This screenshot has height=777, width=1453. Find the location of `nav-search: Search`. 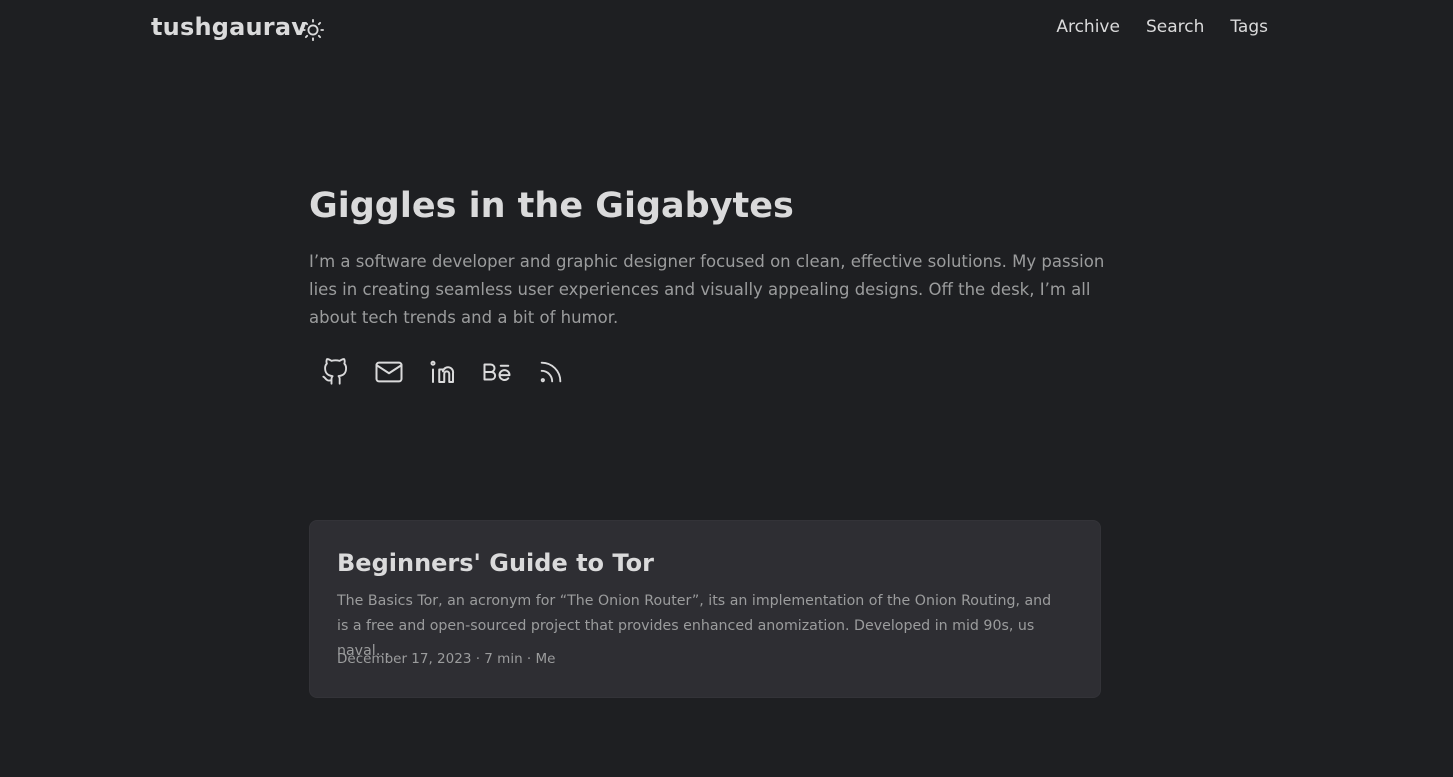

nav-search: Search is located at coordinates (1175, 27).